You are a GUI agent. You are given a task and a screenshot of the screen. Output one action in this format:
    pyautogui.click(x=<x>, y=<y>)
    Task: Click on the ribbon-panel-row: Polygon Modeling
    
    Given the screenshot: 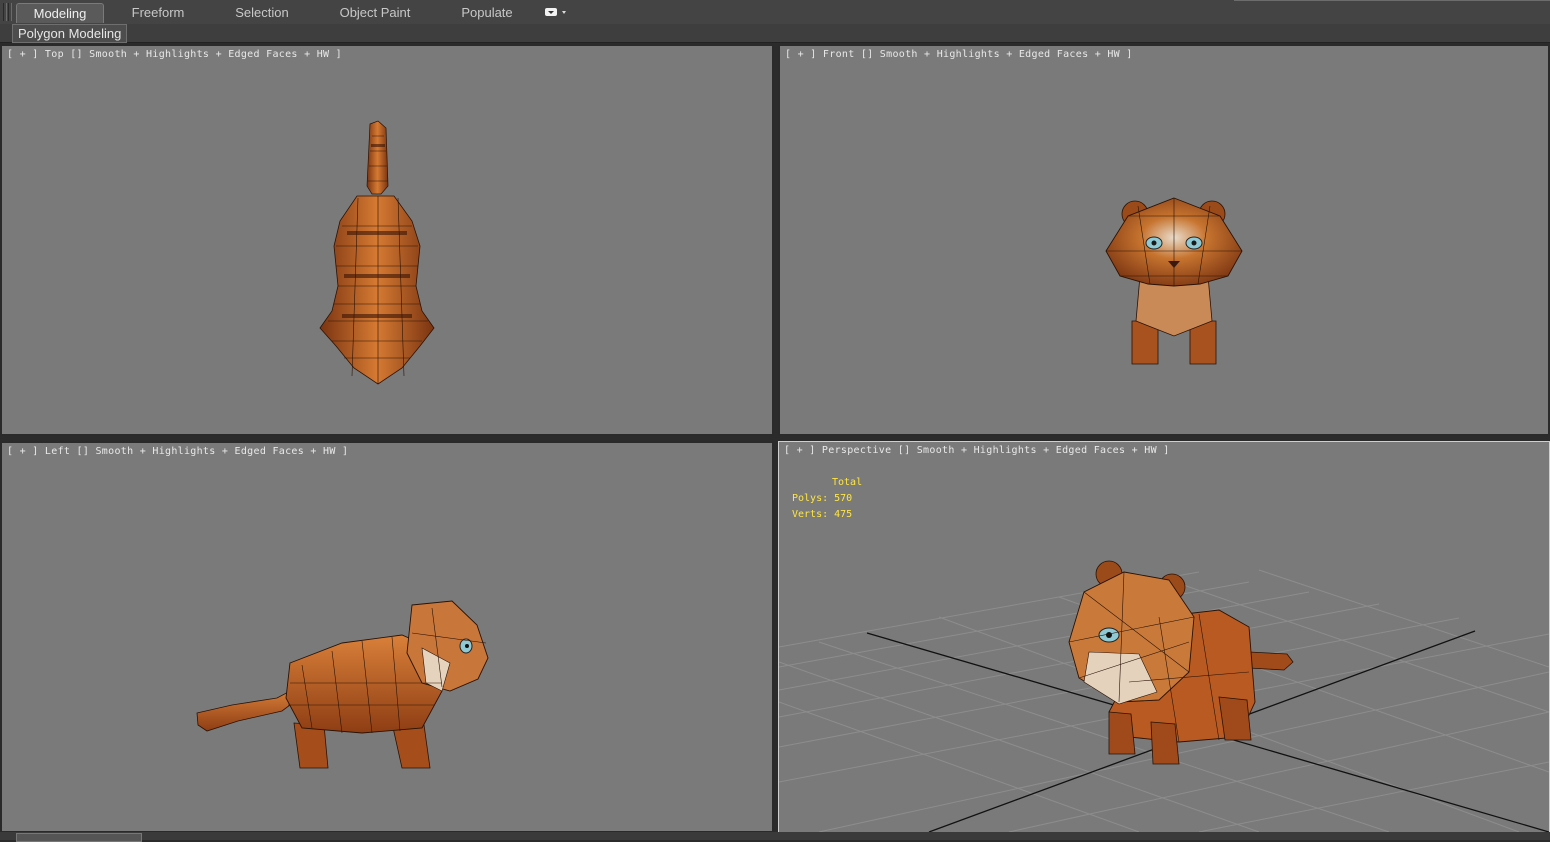 What is the action you would take?
    pyautogui.click(x=775, y=33)
    